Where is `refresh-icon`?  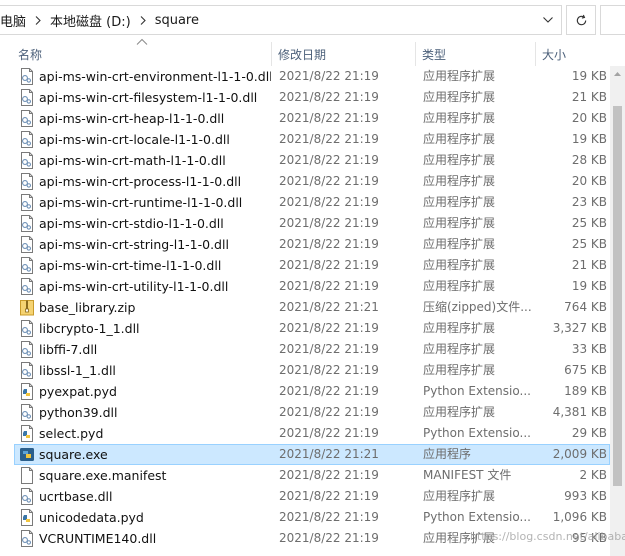
refresh-icon is located at coordinates (581, 19).